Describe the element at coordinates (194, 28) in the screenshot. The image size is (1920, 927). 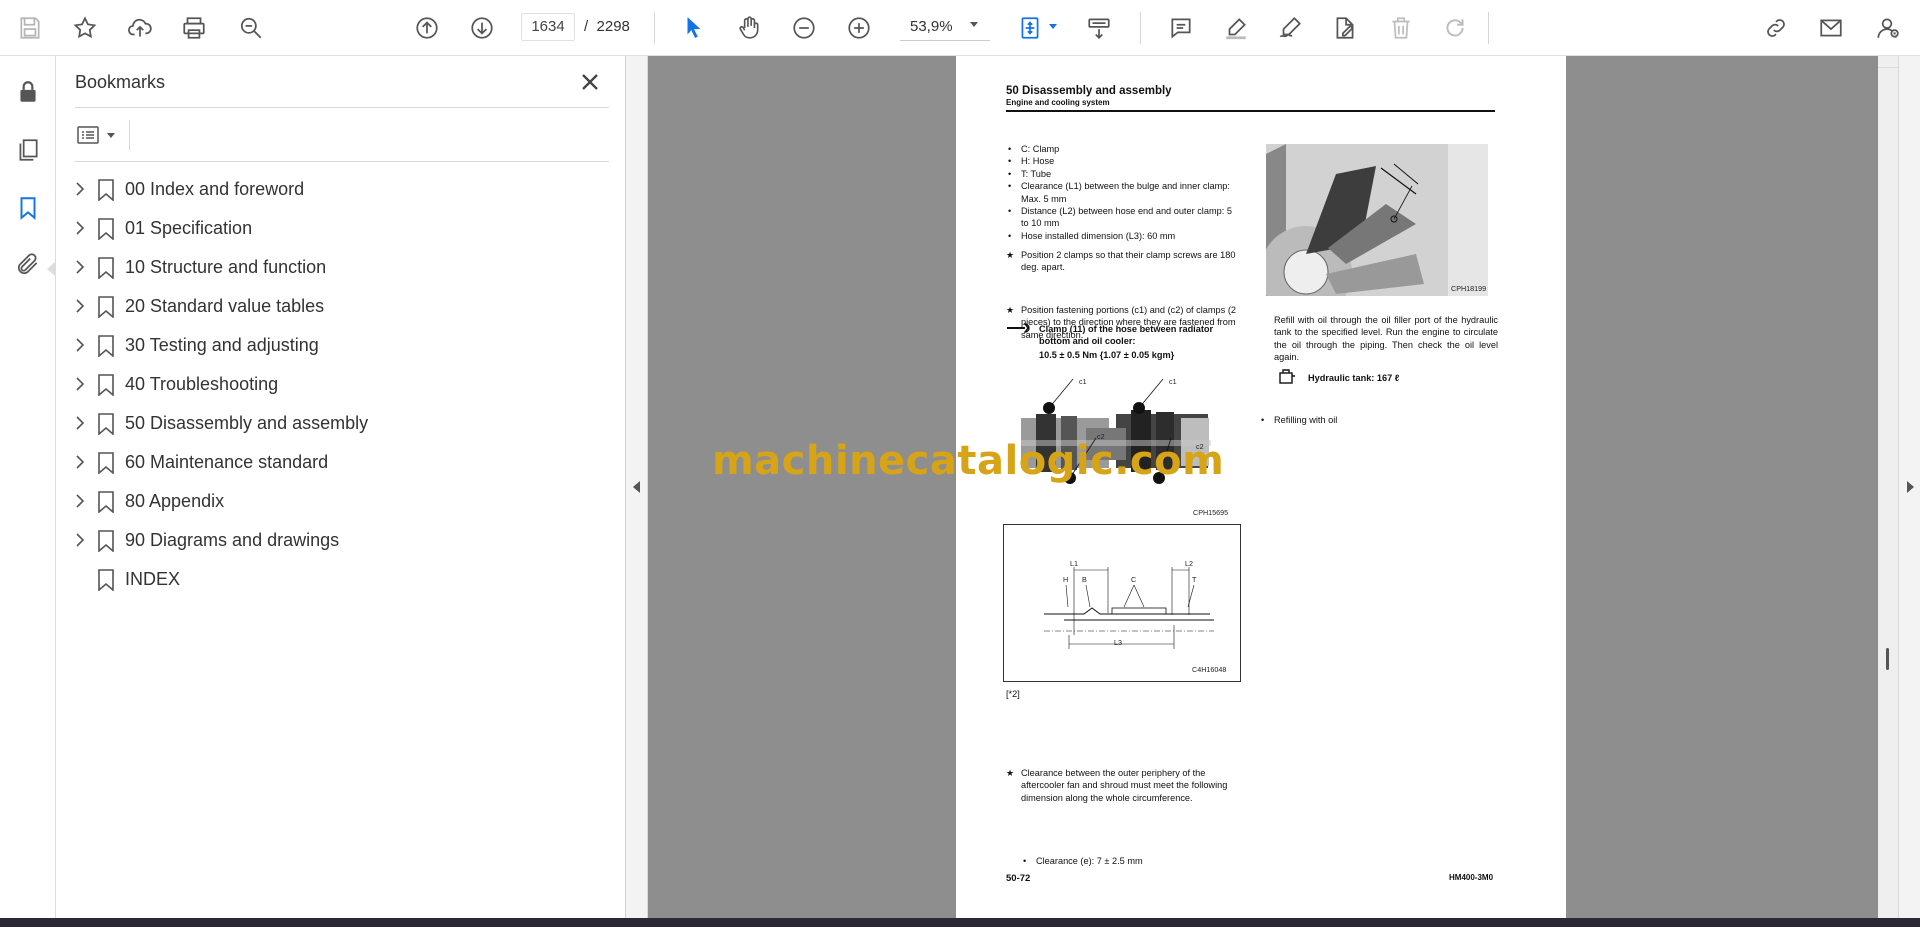
I see `print-icon` at that location.